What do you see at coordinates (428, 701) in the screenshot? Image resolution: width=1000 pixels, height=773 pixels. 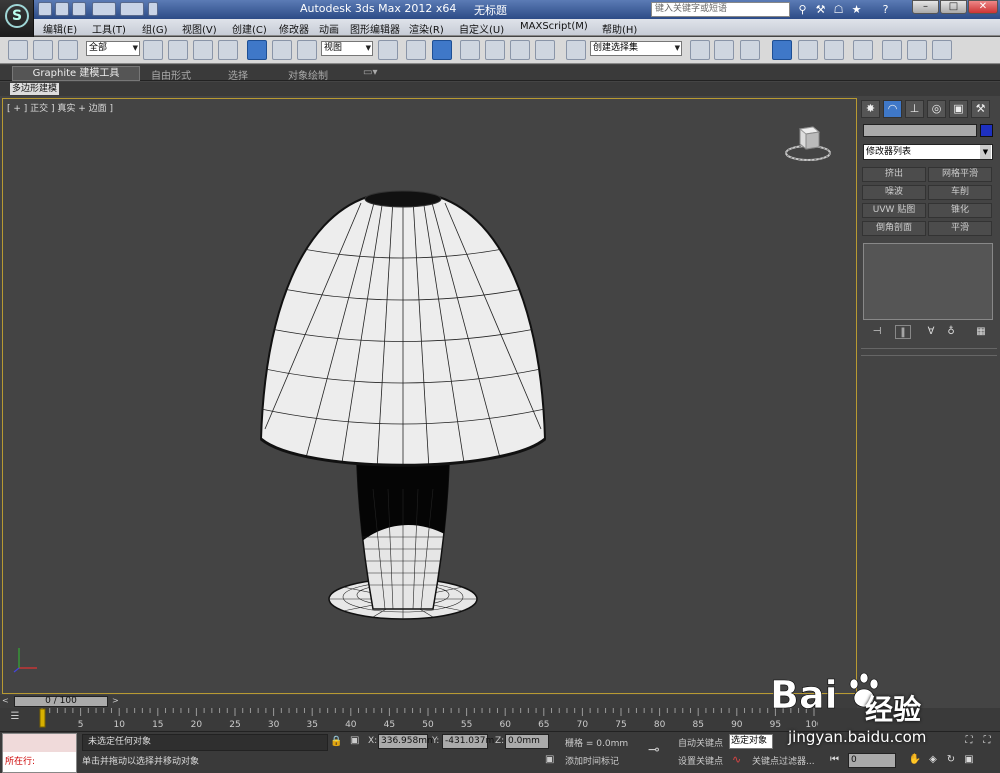 I see `time-slider: < 0 / 100 >` at bounding box center [428, 701].